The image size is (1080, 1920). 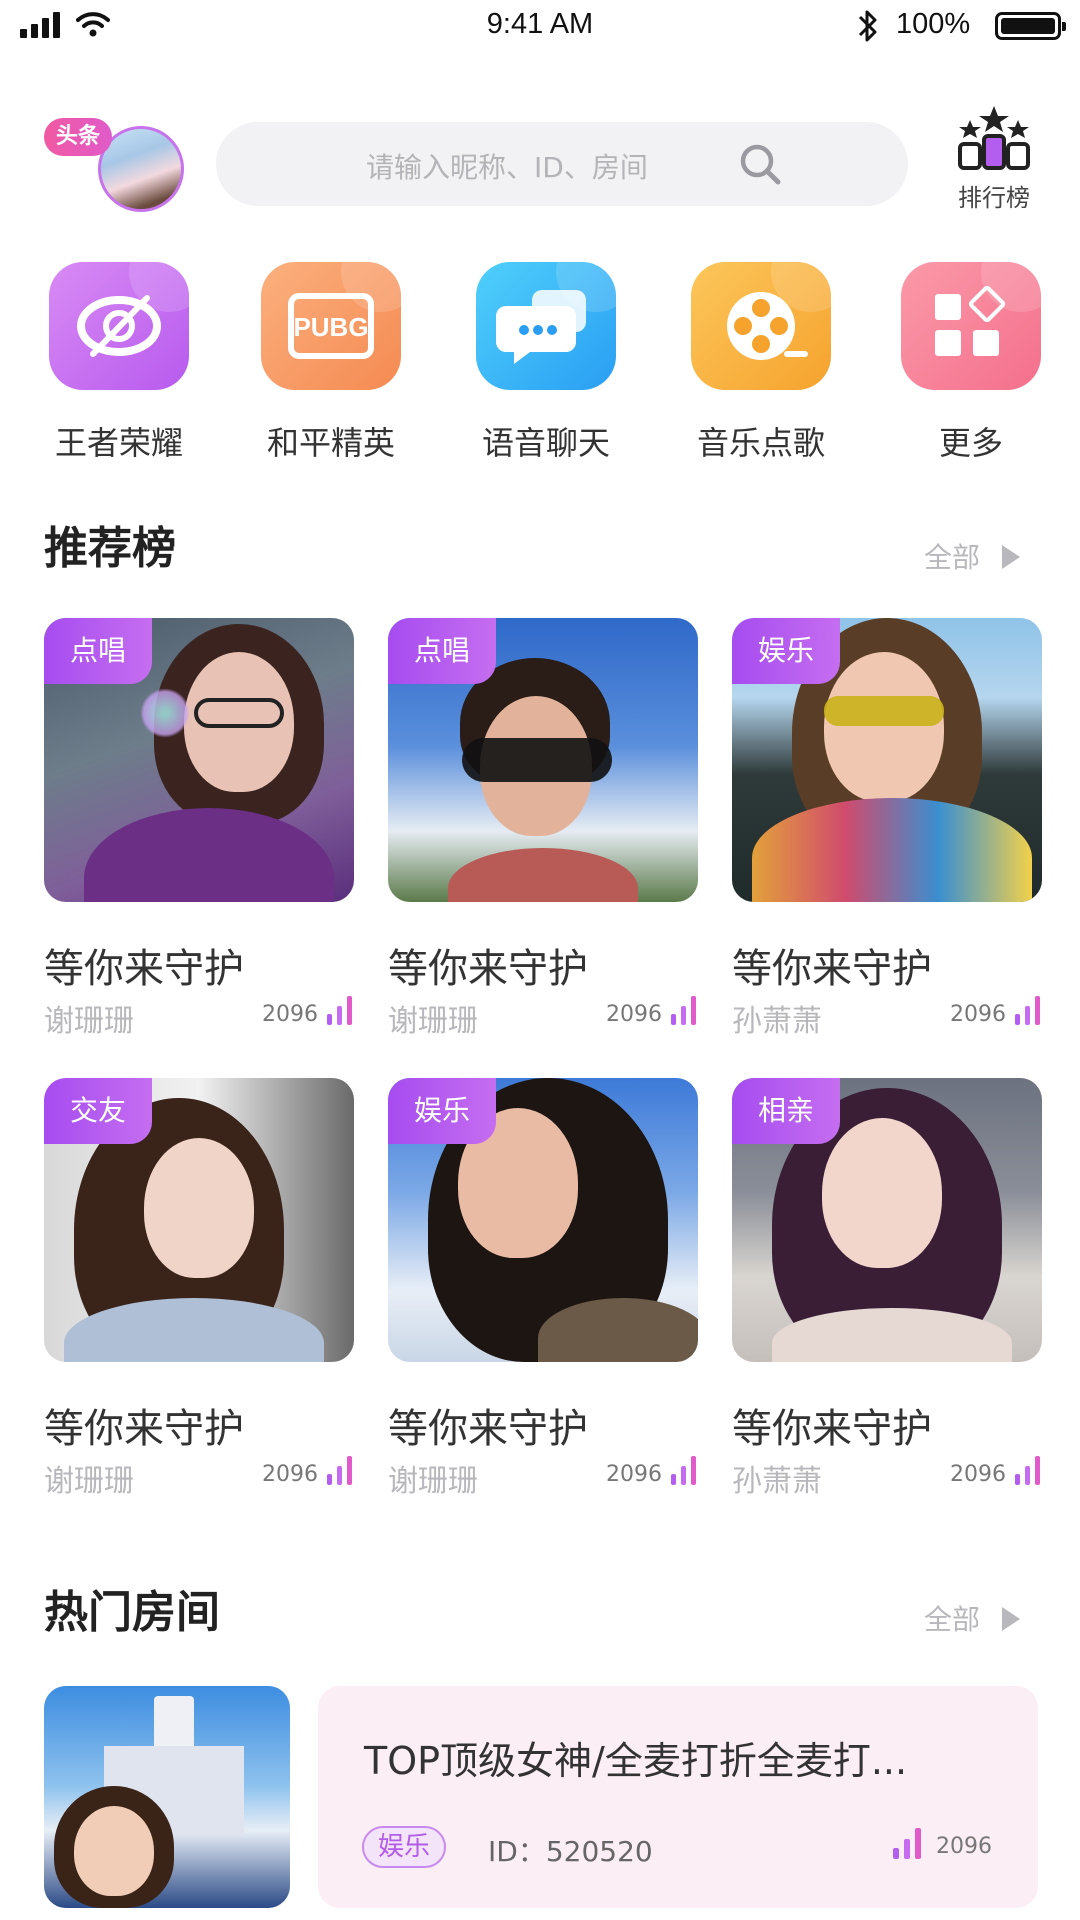 I want to click on grid-more-icon, so click(x=971, y=326).